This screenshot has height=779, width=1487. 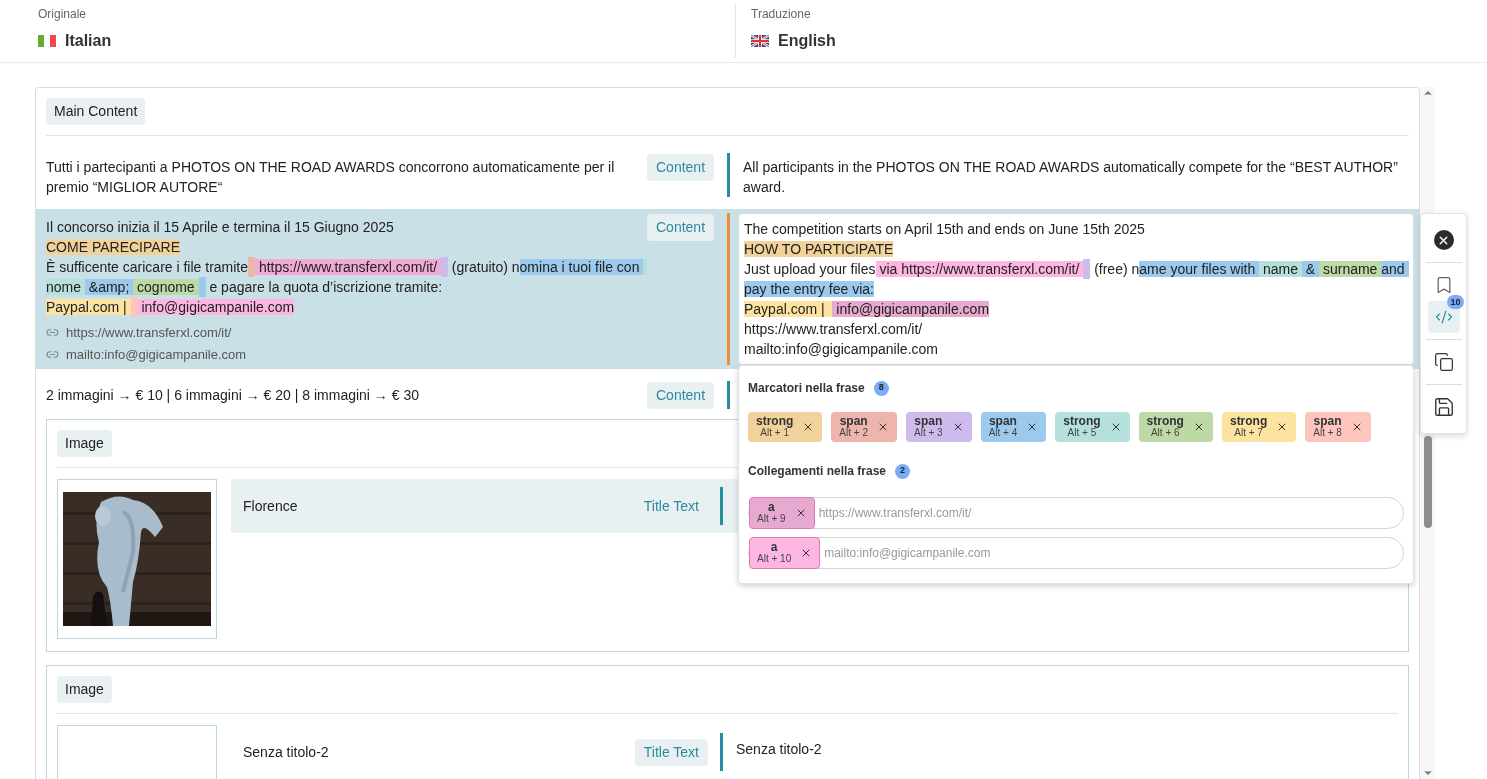 I want to click on marker-chip: span Alt + 8, so click(x=1338, y=427).